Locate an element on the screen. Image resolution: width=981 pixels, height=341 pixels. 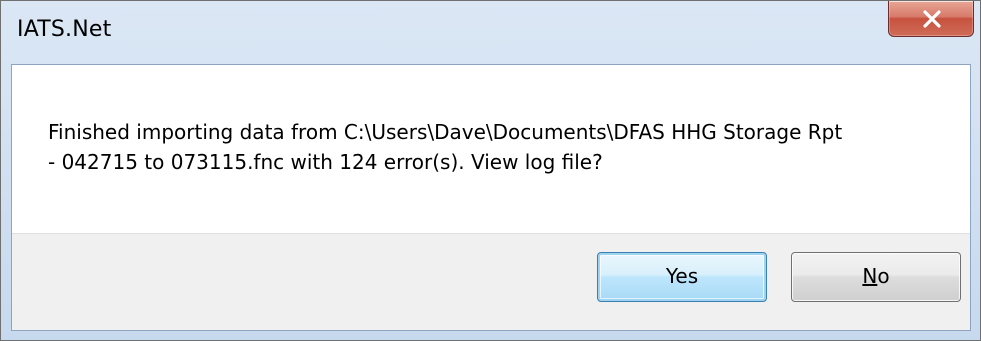
no-button-mnemonic: N is located at coordinates (870, 276).